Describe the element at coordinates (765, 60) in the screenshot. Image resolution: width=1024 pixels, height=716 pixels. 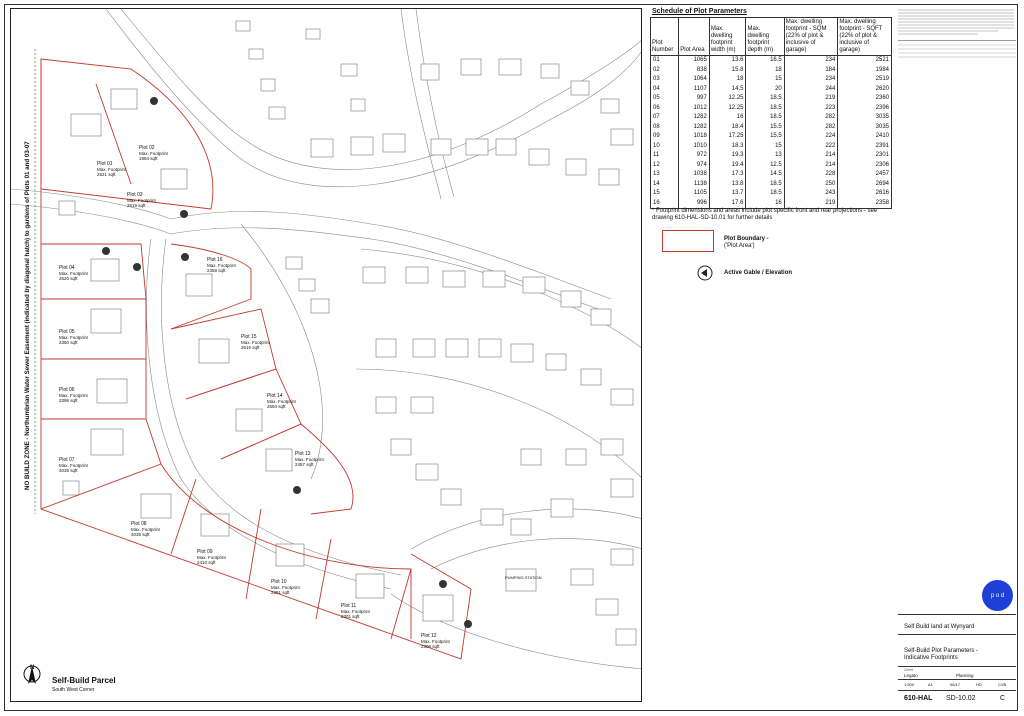
I see `table-cell: 16.5` at that location.